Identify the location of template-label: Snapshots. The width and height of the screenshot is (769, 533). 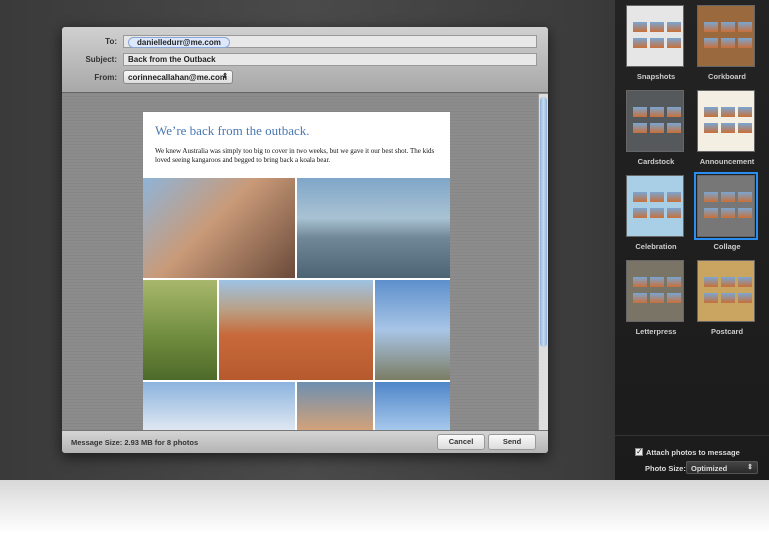
(656, 76).